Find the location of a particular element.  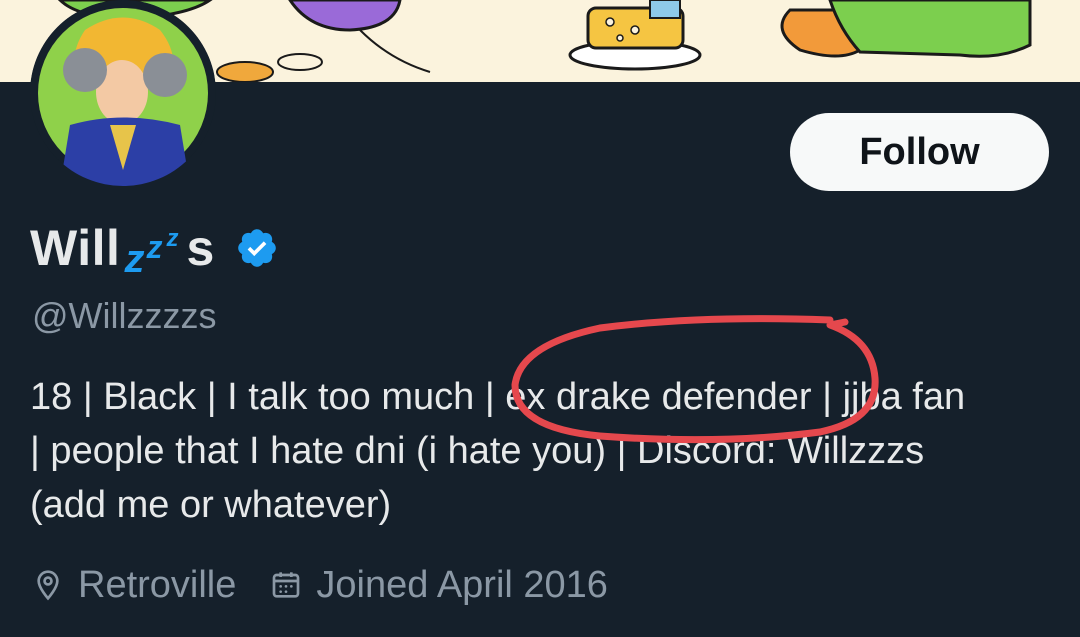

location-pin-icon is located at coordinates (48, 585).